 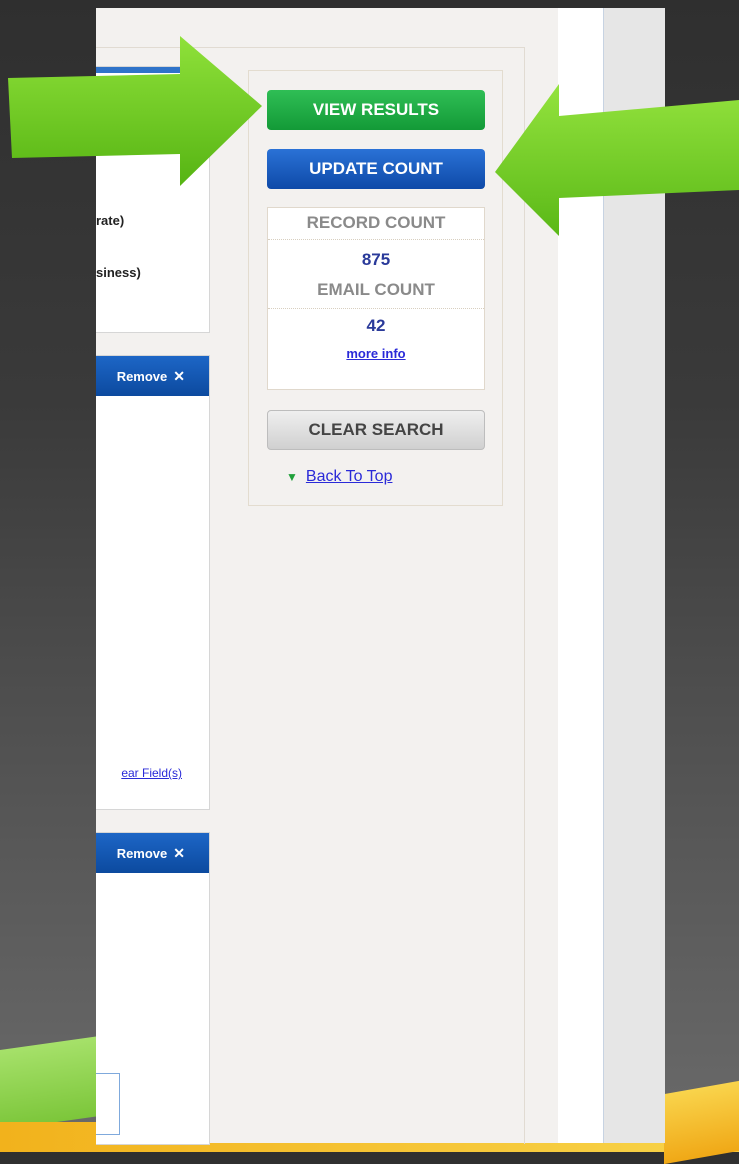 What do you see at coordinates (701, 1122) in the screenshot?
I see `decorative-yellow-shape` at bounding box center [701, 1122].